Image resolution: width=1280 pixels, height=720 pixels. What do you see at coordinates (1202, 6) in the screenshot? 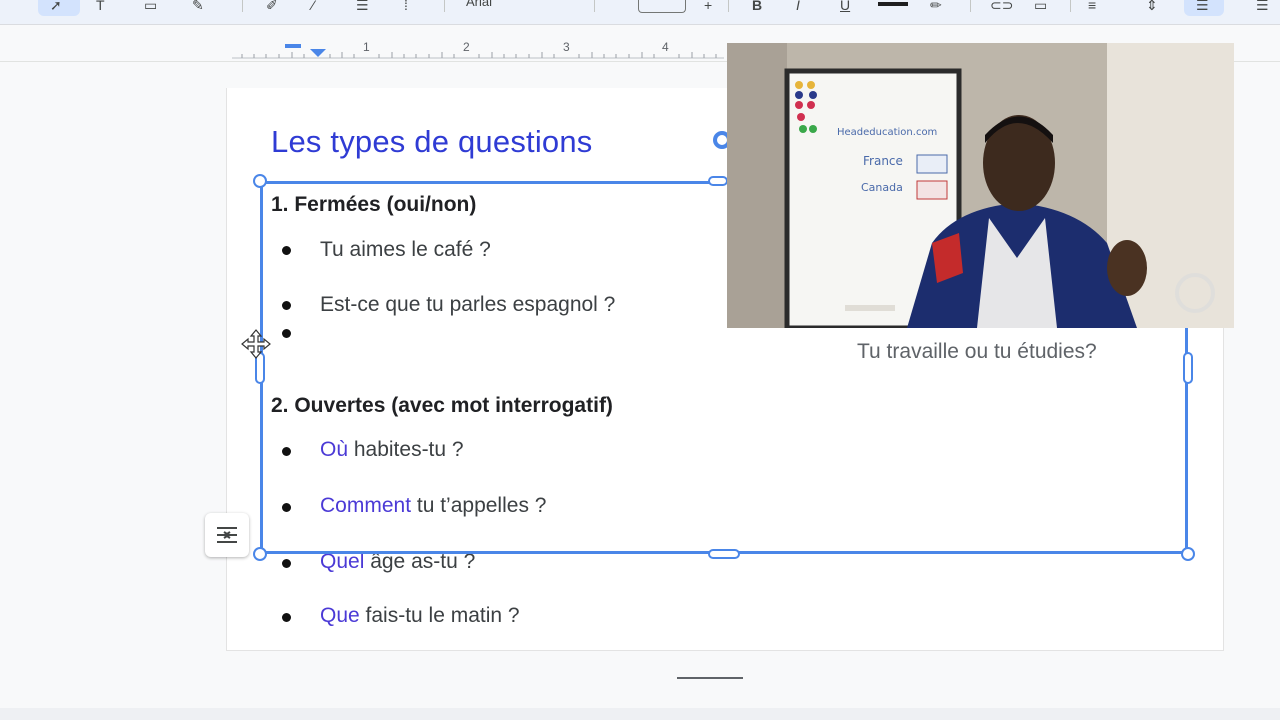
I see `bulleted-list-icon: ☰` at bounding box center [1202, 6].